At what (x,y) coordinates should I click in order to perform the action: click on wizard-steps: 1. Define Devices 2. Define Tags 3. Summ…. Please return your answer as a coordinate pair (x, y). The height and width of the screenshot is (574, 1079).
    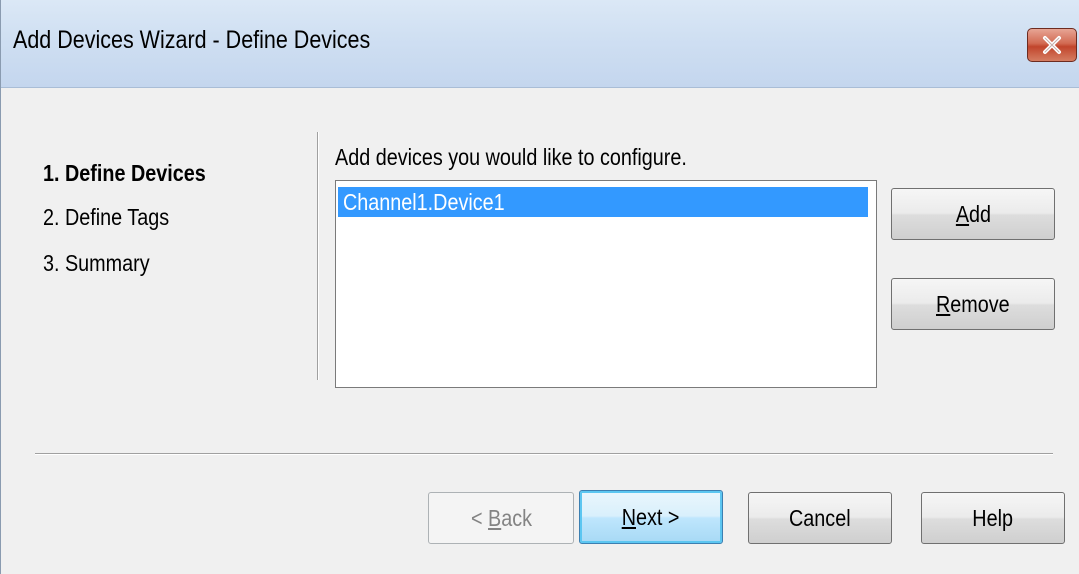
    Looking at the image, I should click on (137, 218).